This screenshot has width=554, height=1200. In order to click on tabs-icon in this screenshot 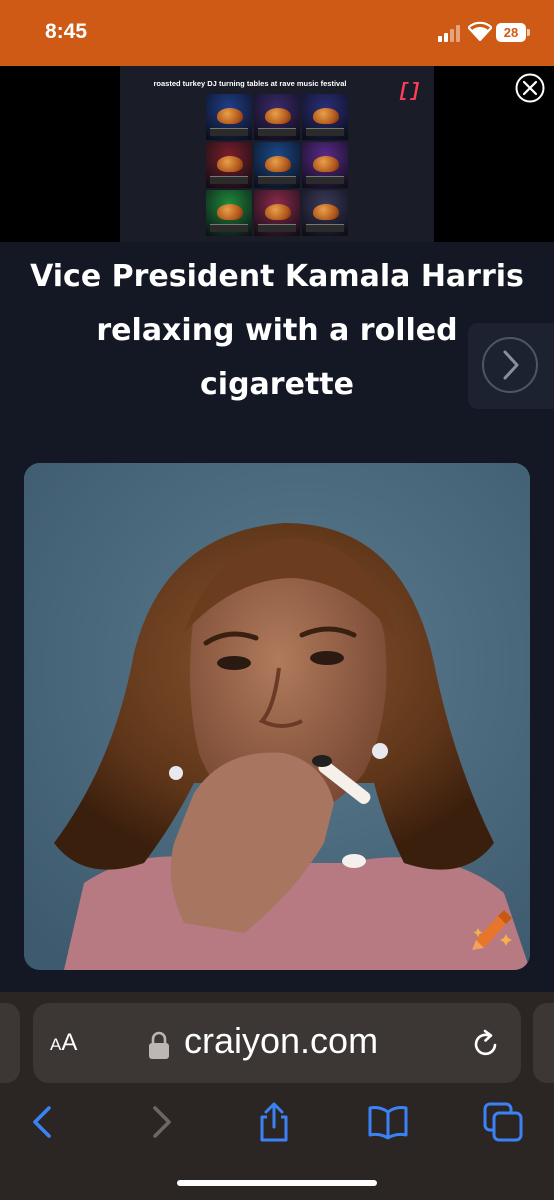, I will do `click(503, 1122)`.